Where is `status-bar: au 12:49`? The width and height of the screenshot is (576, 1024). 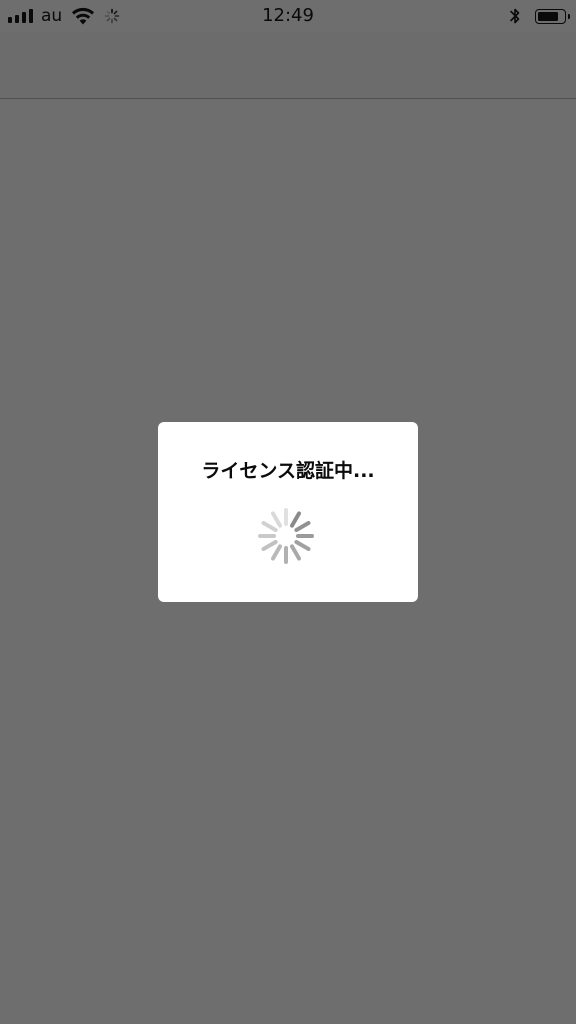 status-bar: au 12:49 is located at coordinates (288, 16).